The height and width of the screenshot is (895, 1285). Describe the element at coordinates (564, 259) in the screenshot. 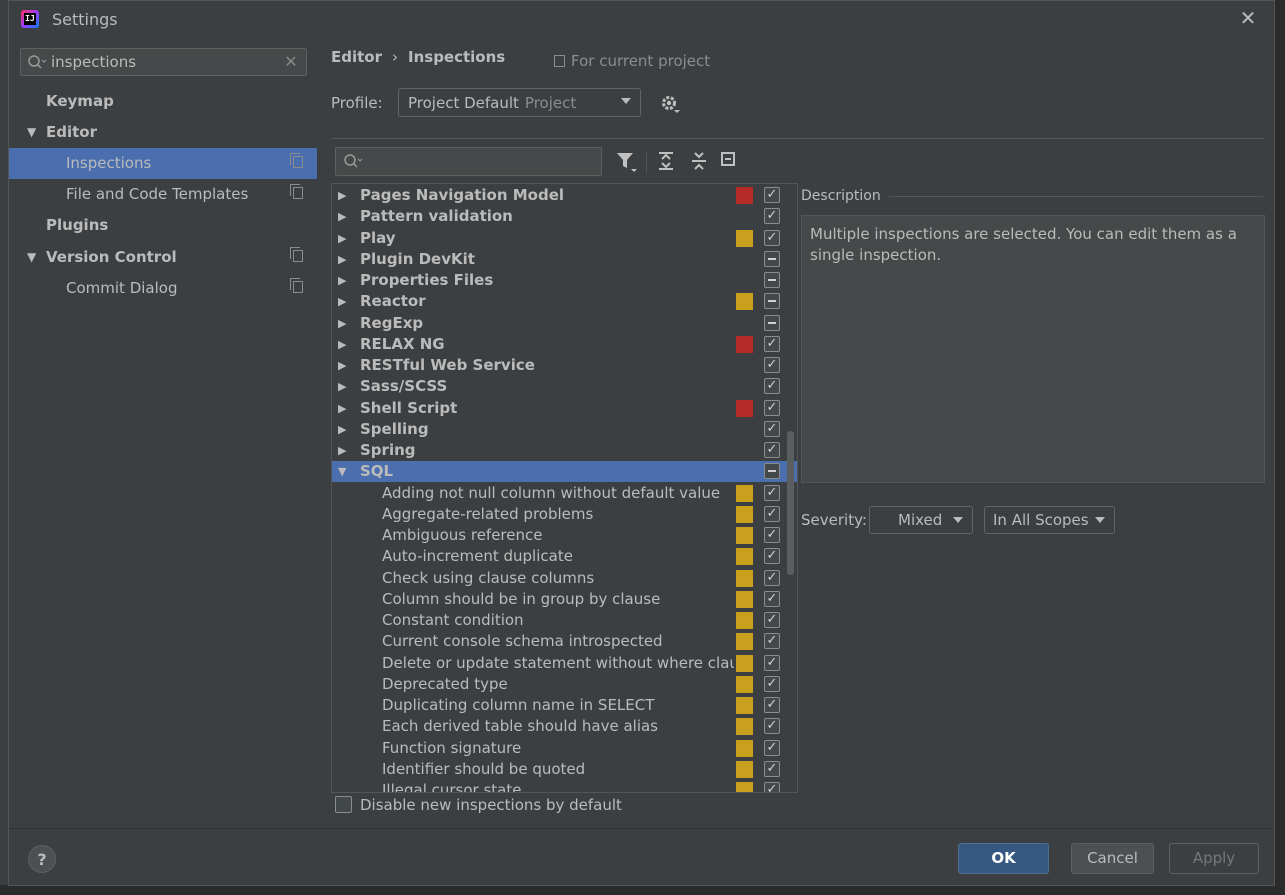

I see `inspection-group-row: ▶ Plugin DevKit` at that location.